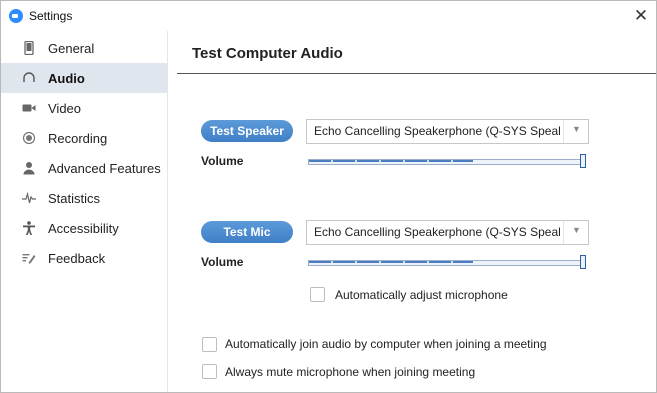  I want to click on auto-join-audio-checkbox, so click(209, 344).